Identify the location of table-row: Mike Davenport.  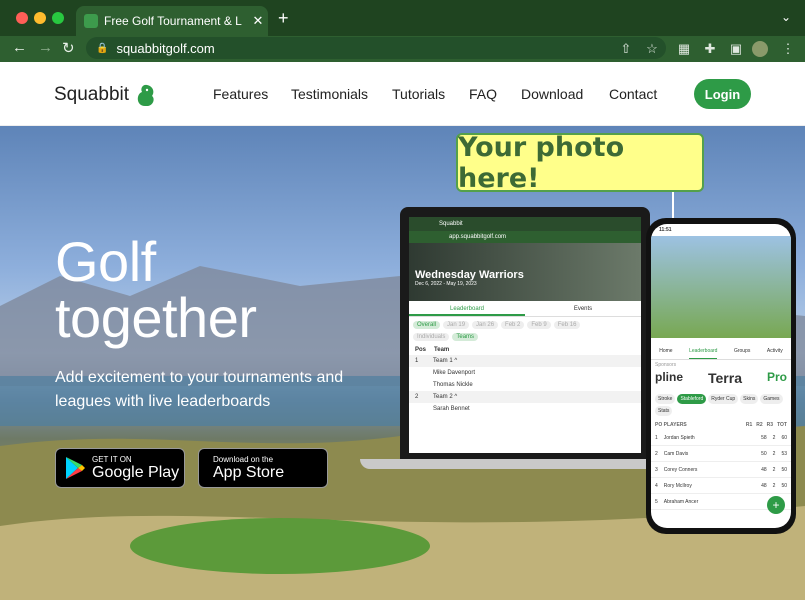
(525, 373).